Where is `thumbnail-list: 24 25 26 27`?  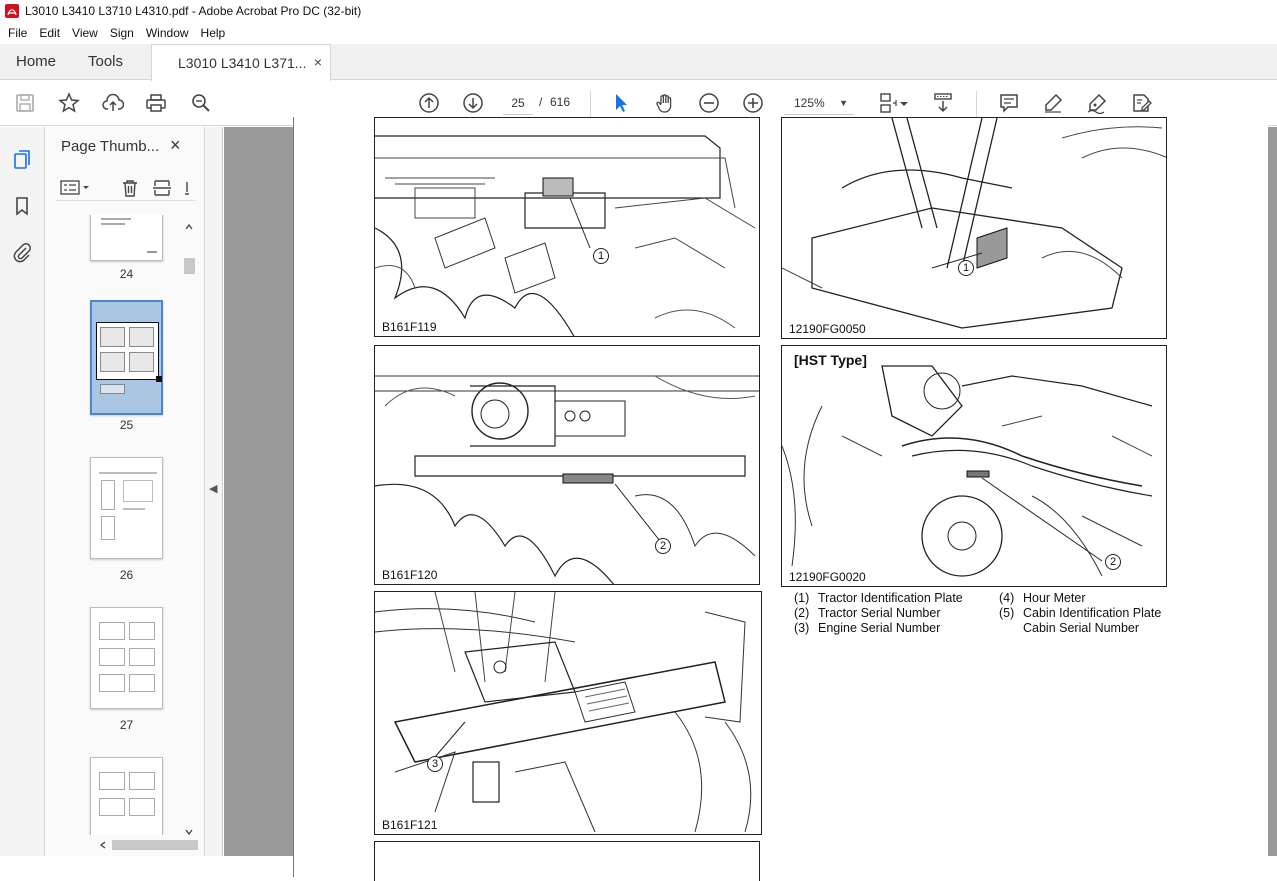
thumbnail-list: 24 25 26 27 is located at coordinates (113, 525).